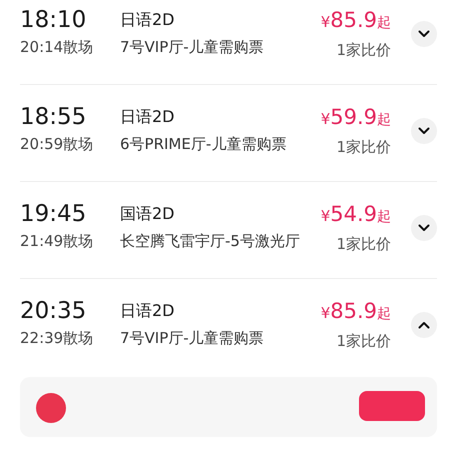  I want to click on hall-name: 长空腾飞雷宇厅-5号激光厅, so click(210, 241).